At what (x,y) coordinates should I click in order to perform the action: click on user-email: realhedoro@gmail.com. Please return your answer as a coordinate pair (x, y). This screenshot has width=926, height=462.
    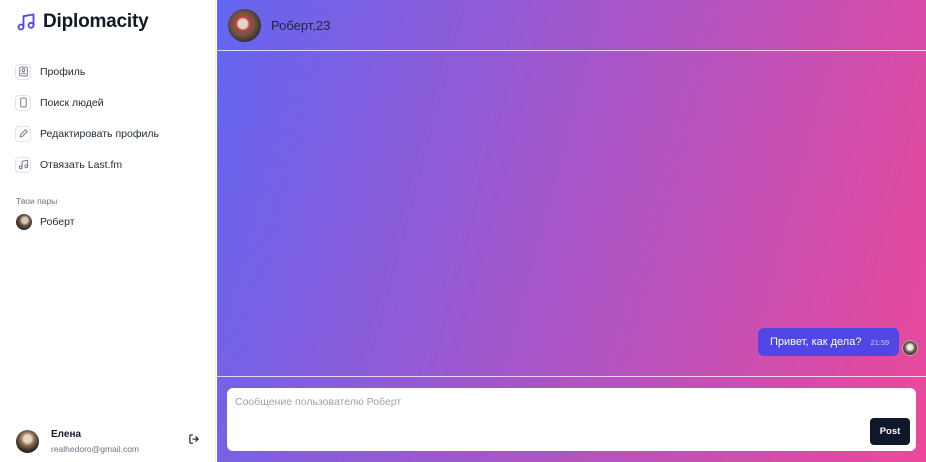
    Looking at the image, I should click on (95, 448).